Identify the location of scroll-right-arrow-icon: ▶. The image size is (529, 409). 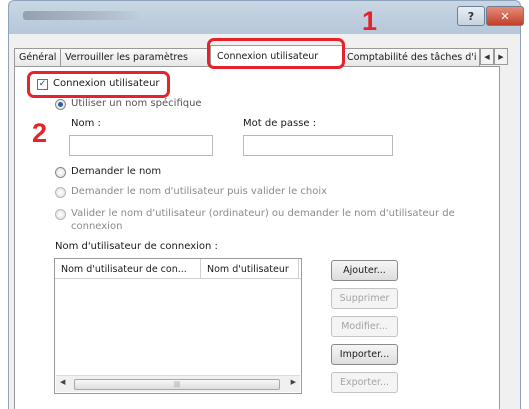
(293, 382).